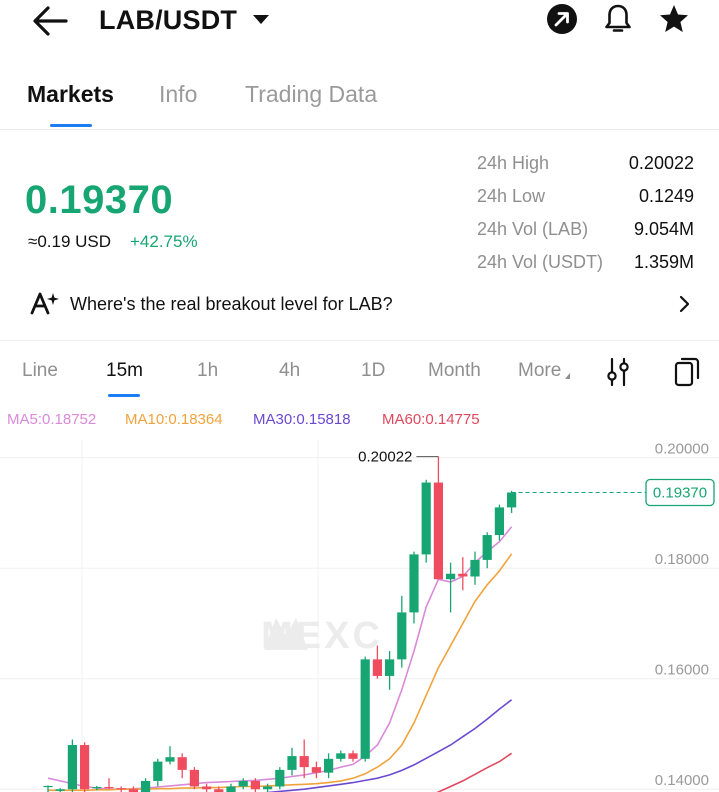 The width and height of the screenshot is (719, 792). I want to click on ai-insight-row: Where's the real breakout level for LAB?, so click(359, 305).